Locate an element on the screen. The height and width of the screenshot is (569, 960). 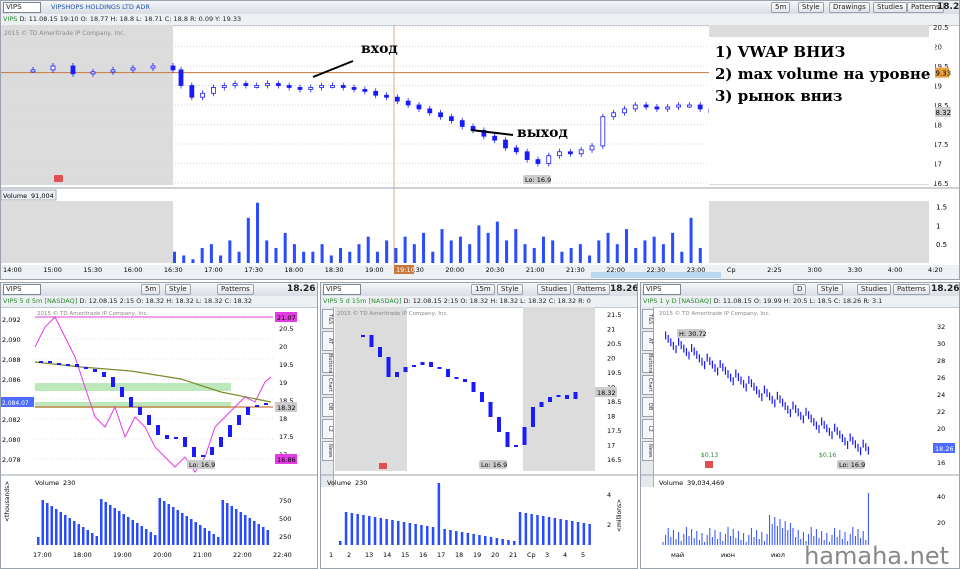
right-tick-label: 21.5 is located at coordinates (614, 315).